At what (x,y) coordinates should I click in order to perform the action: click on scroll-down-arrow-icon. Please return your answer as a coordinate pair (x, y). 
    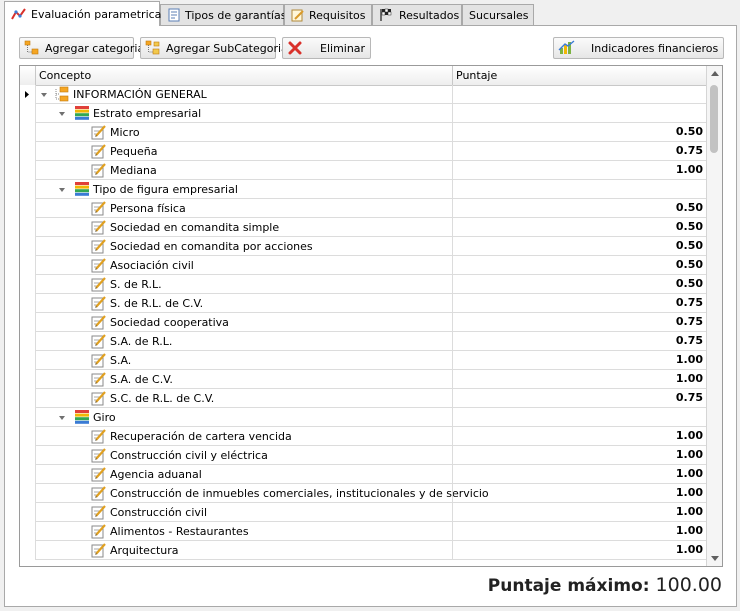
    Looking at the image, I should click on (715, 558).